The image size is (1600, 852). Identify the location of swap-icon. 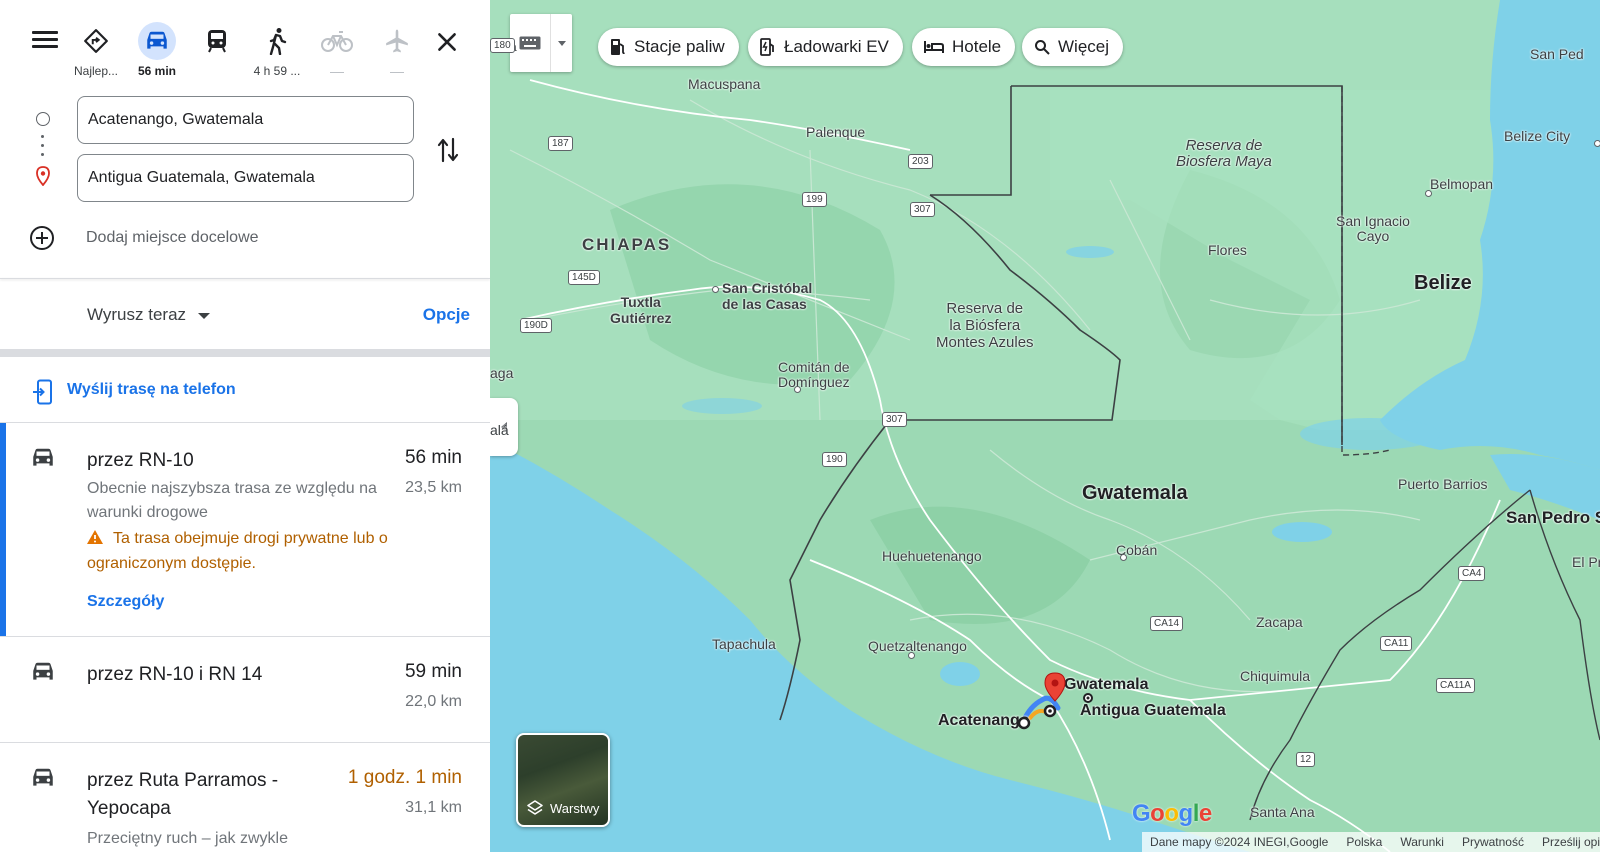
(448, 150).